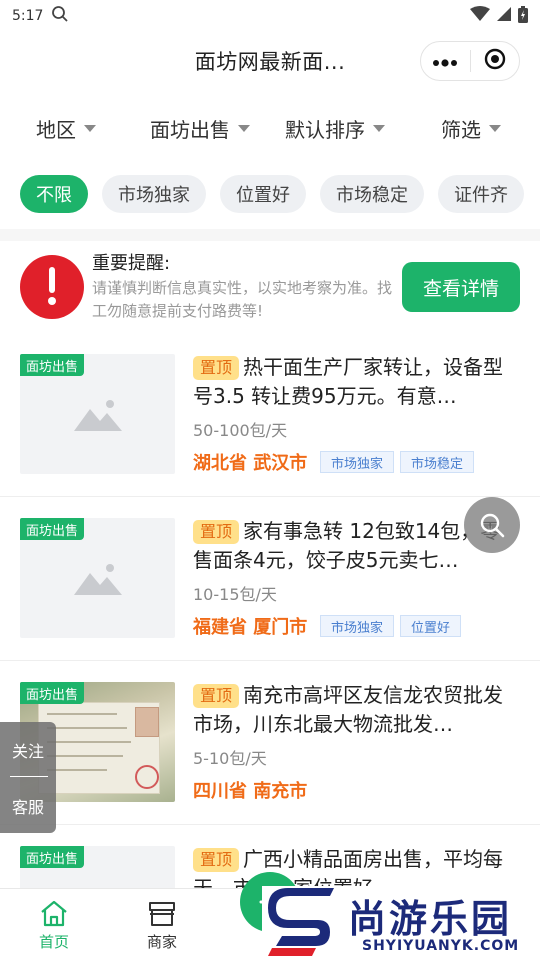  I want to click on more-menu-button, so click(445, 61).